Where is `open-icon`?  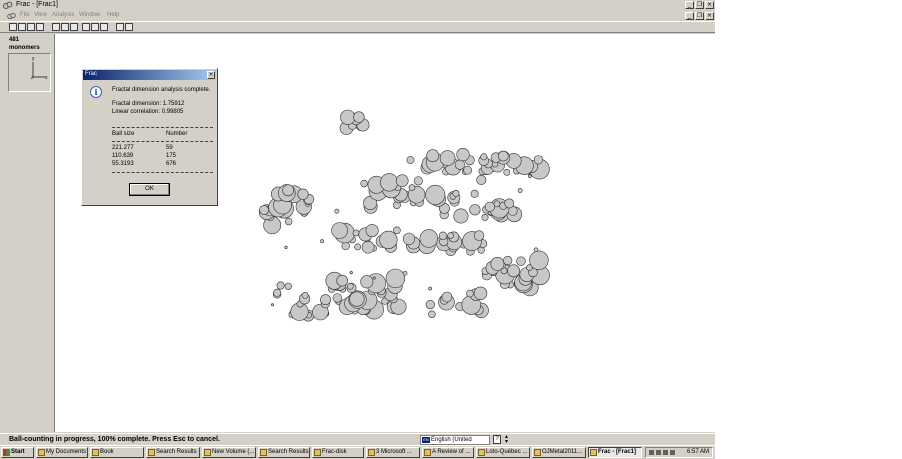 open-icon is located at coordinates (22, 27).